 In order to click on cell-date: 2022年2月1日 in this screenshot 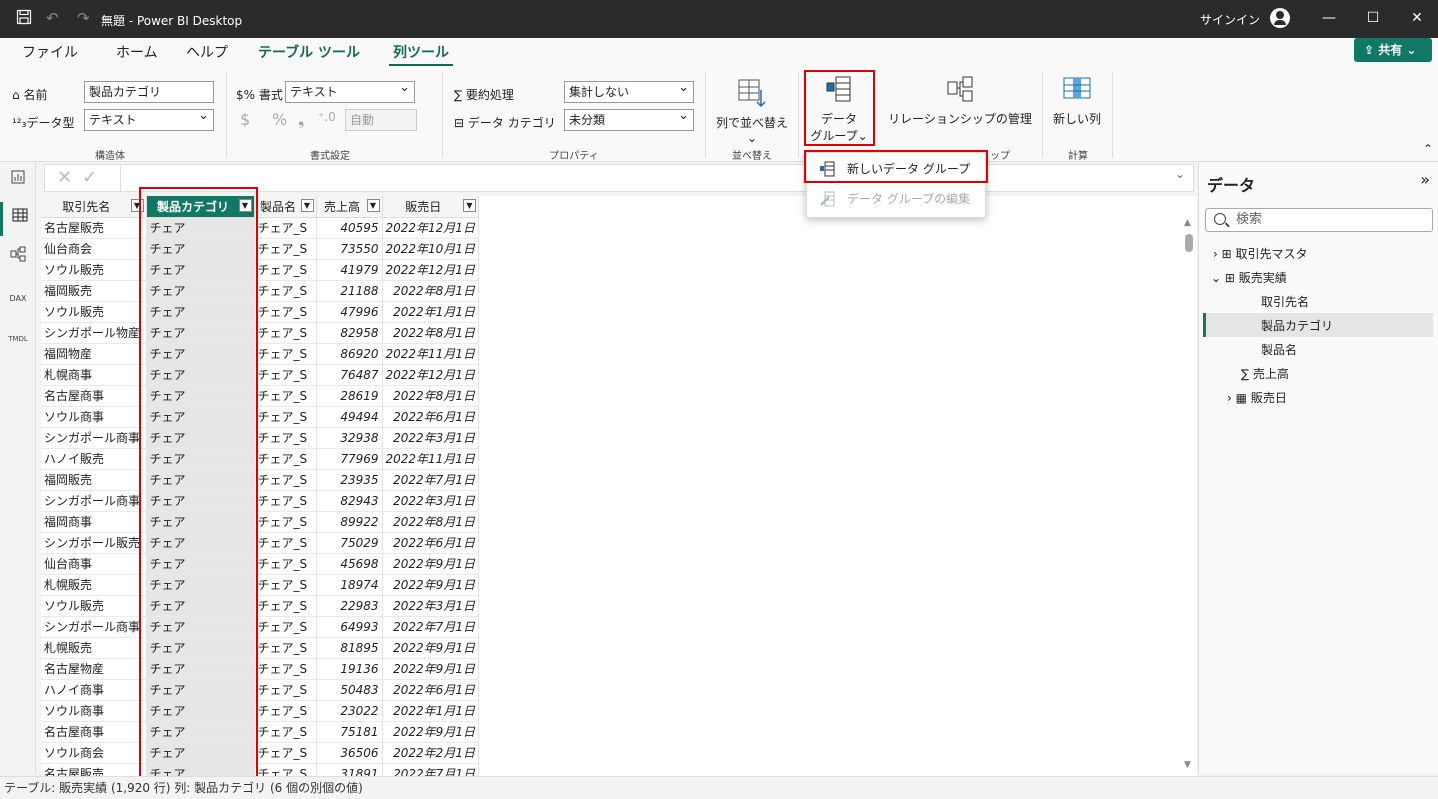, I will do `click(430, 753)`.